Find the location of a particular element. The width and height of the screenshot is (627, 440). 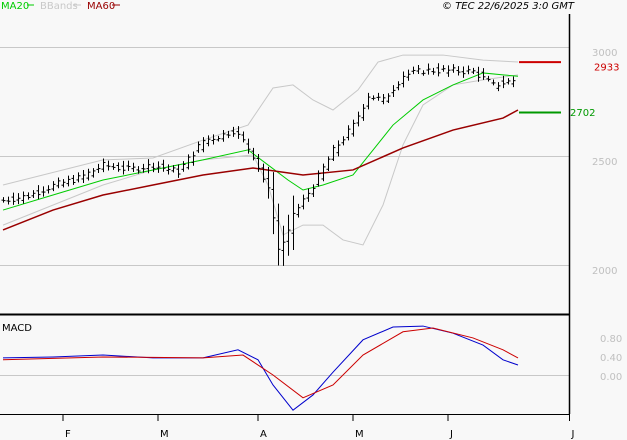

macd-tick-label: 0.00 is located at coordinates (611, 377).